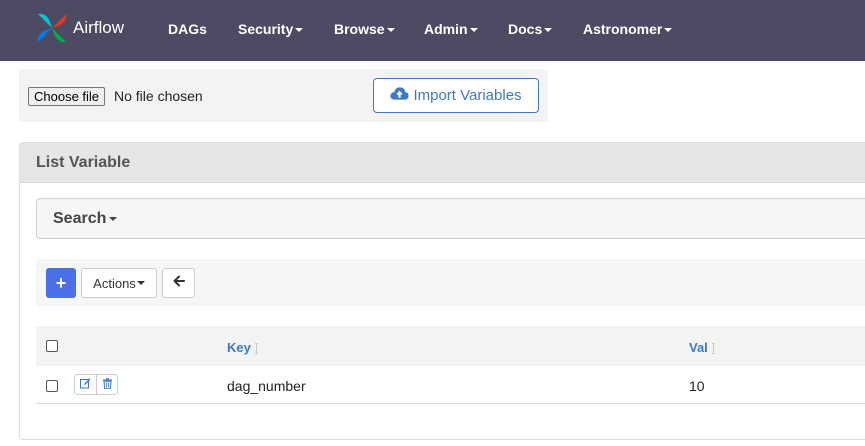 The width and height of the screenshot is (865, 446). What do you see at coordinates (266, 386) in the screenshot?
I see `cell-key: dag_number` at bounding box center [266, 386].